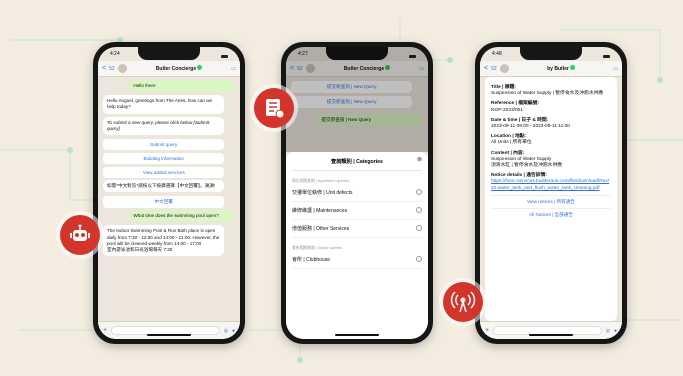 The height and width of the screenshot is (376, 683). Describe the element at coordinates (419, 159) in the screenshot. I see `close-icon: ⊗` at that location.